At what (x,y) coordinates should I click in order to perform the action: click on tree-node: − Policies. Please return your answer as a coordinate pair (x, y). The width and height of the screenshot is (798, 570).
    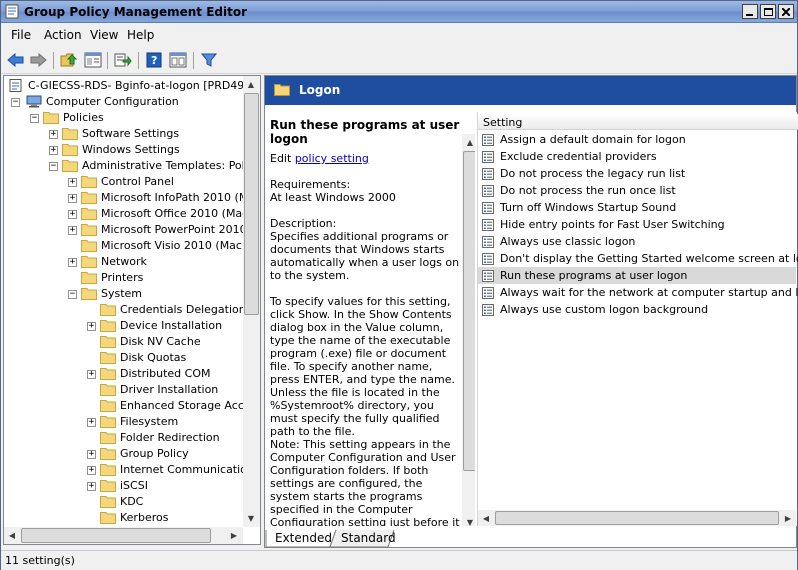
    Looking at the image, I should click on (123, 118).